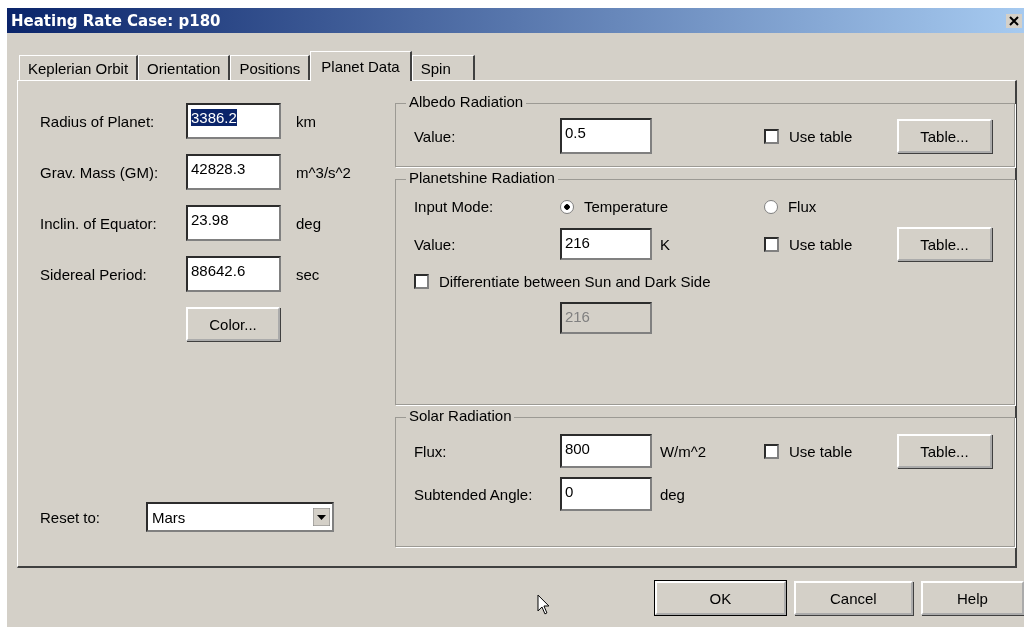  Describe the element at coordinates (1014, 20) in the screenshot. I see `close-icon` at that location.